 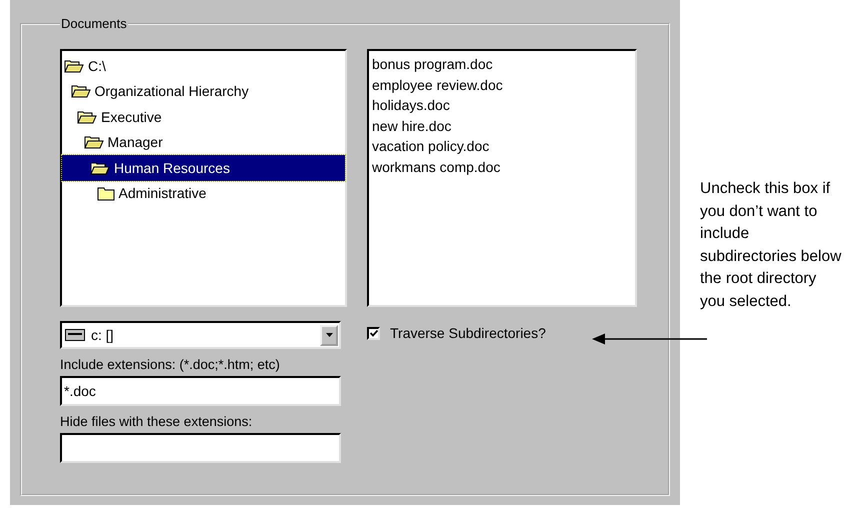 What do you see at coordinates (94, 23) in the screenshot?
I see `group-title: Documents` at bounding box center [94, 23].